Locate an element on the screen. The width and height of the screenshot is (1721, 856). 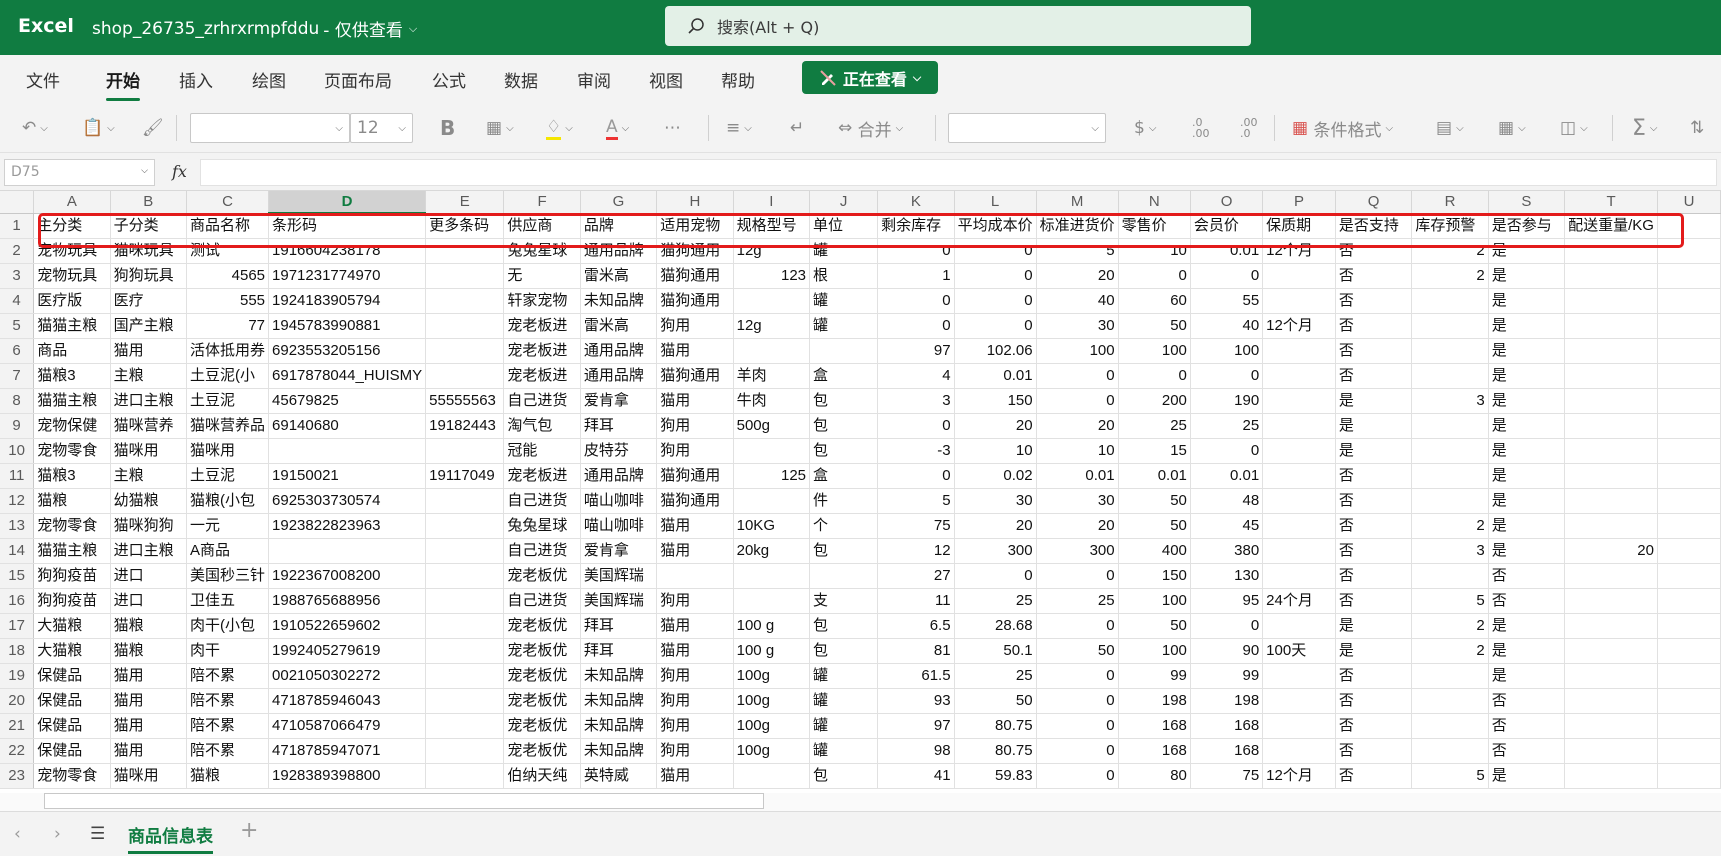
cell: 150 is located at coordinates (1154, 576).